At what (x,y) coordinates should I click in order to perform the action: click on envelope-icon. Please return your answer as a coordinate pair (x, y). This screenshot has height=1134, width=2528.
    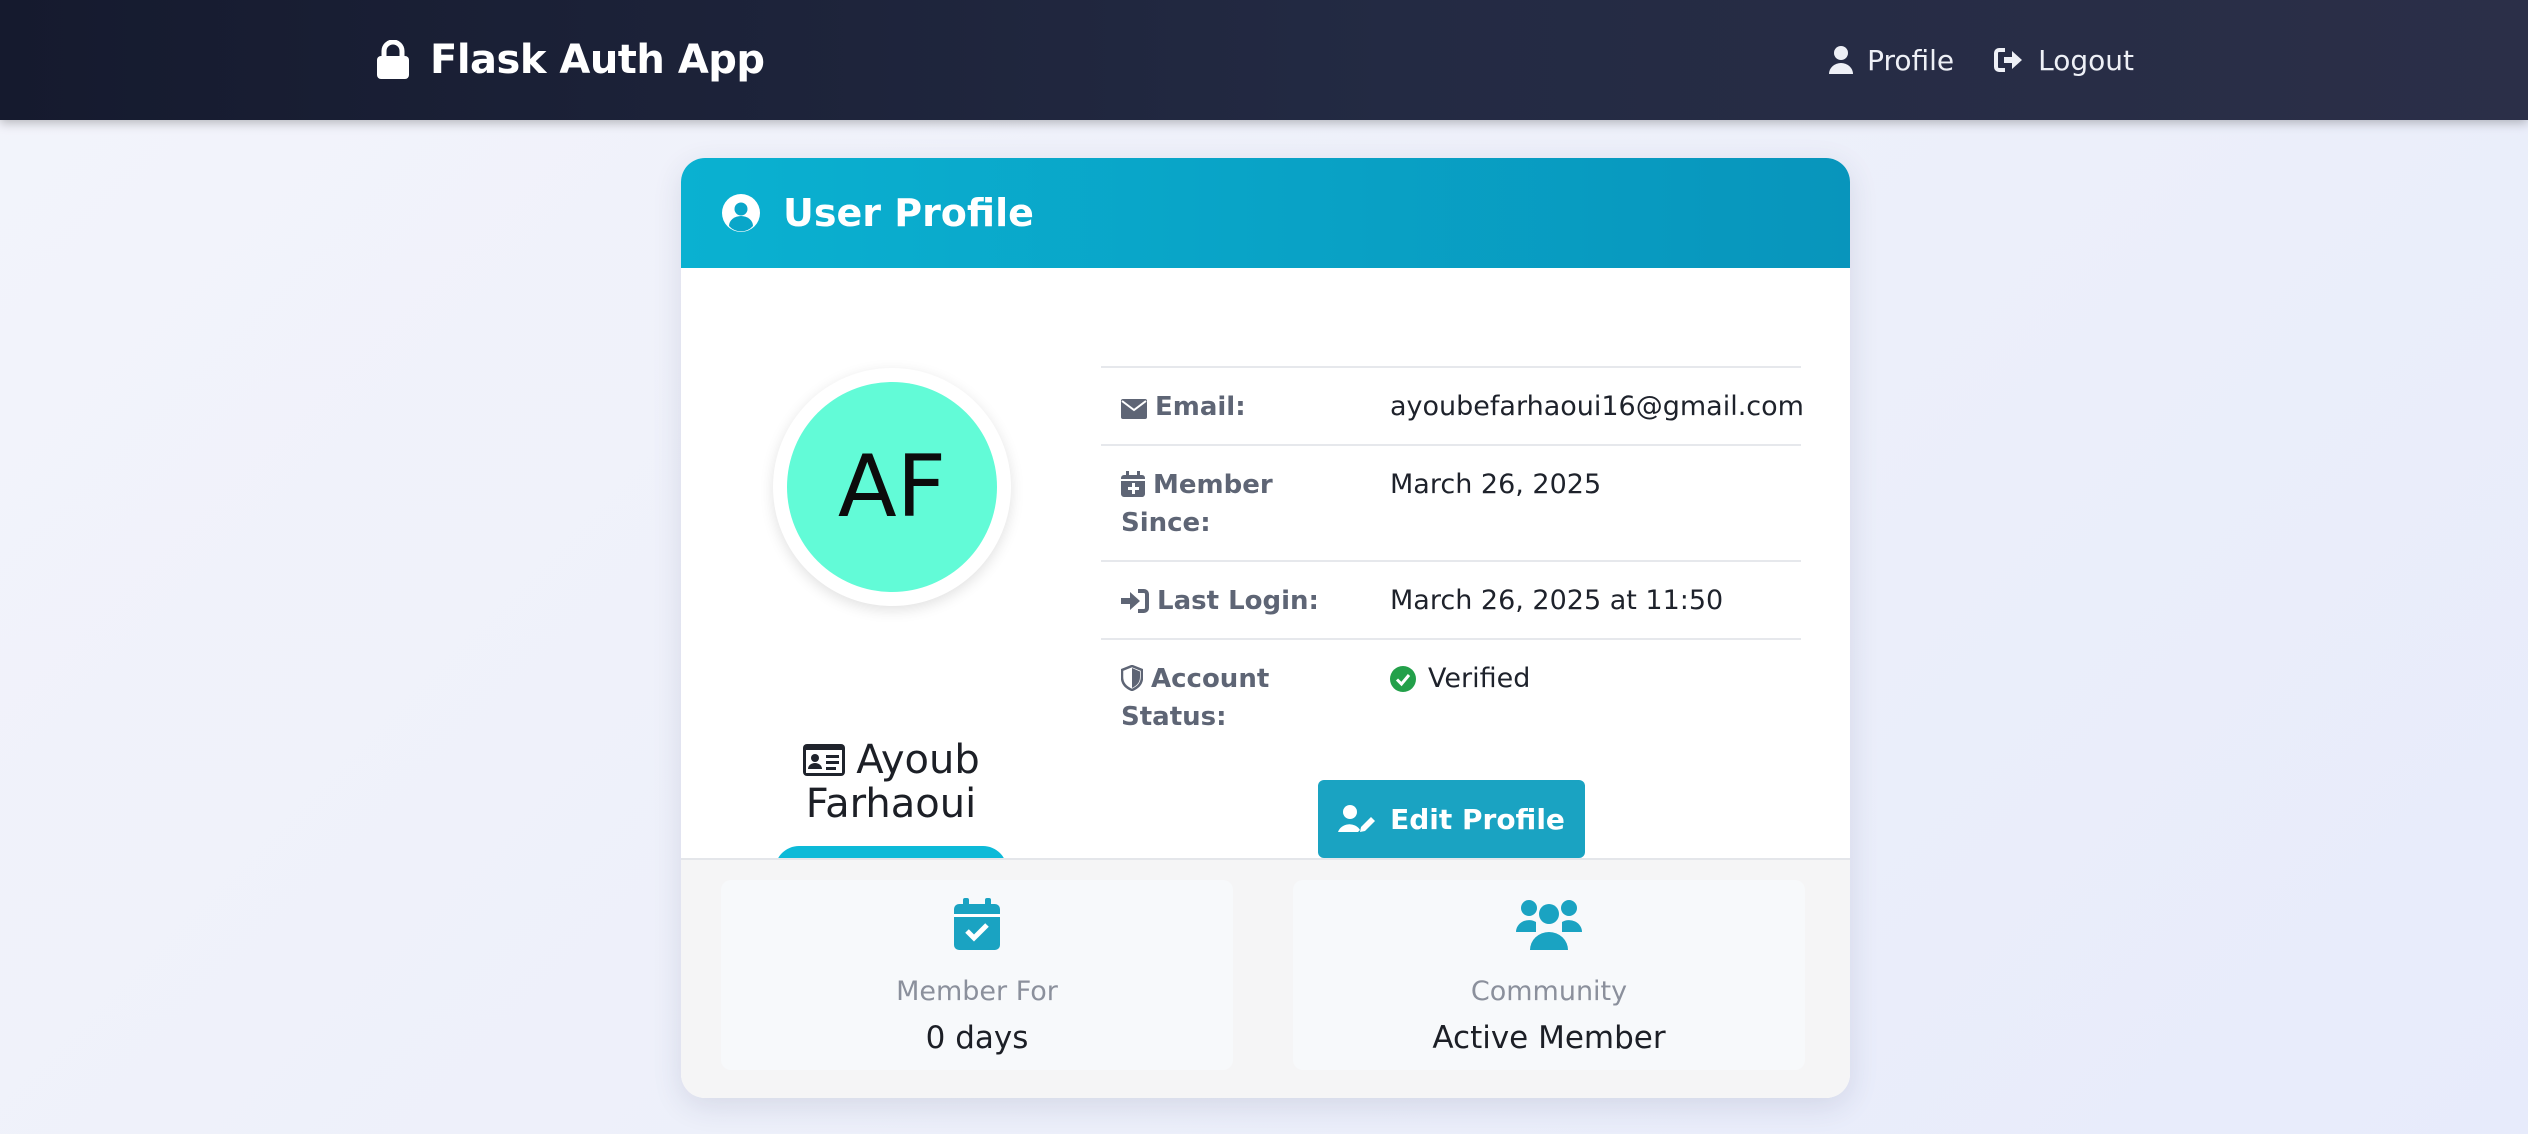
    Looking at the image, I should click on (1134, 409).